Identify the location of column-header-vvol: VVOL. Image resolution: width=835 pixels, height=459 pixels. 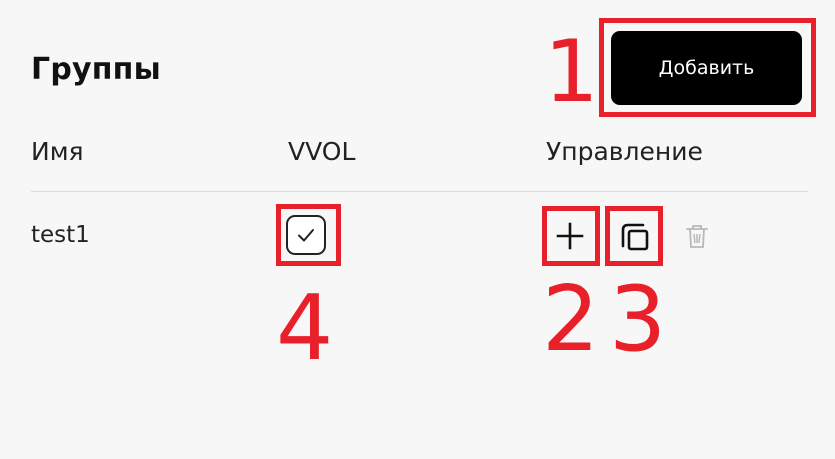
(322, 151).